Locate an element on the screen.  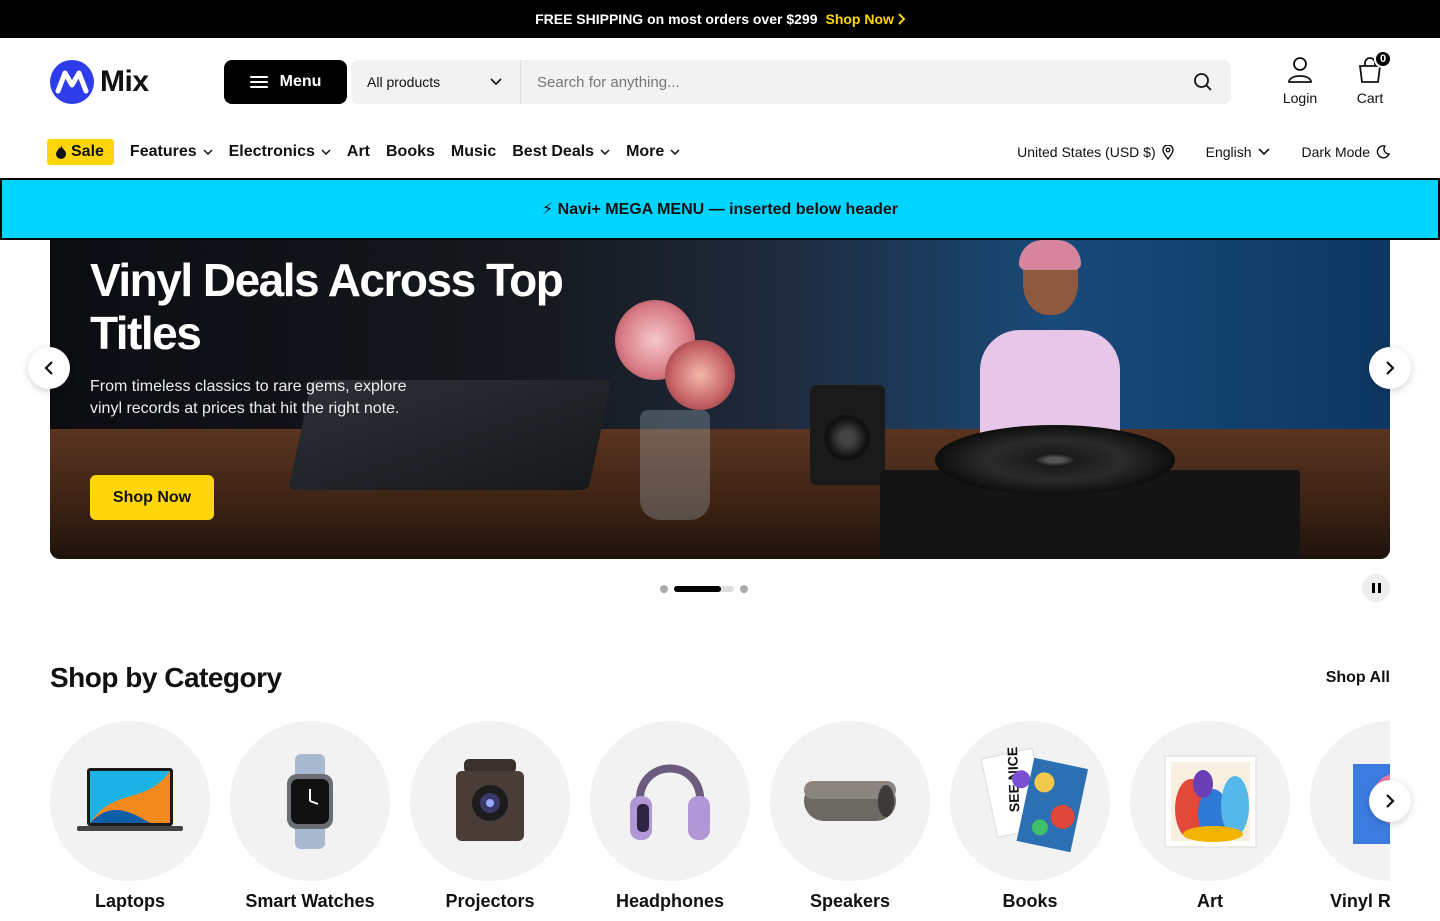
chevron-left-icon is located at coordinates (48, 368).